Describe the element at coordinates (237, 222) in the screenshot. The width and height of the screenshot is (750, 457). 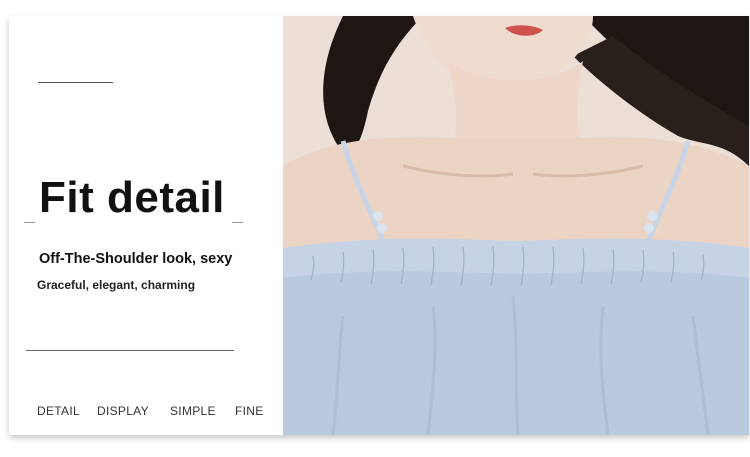
I see `title-underline-right` at that location.